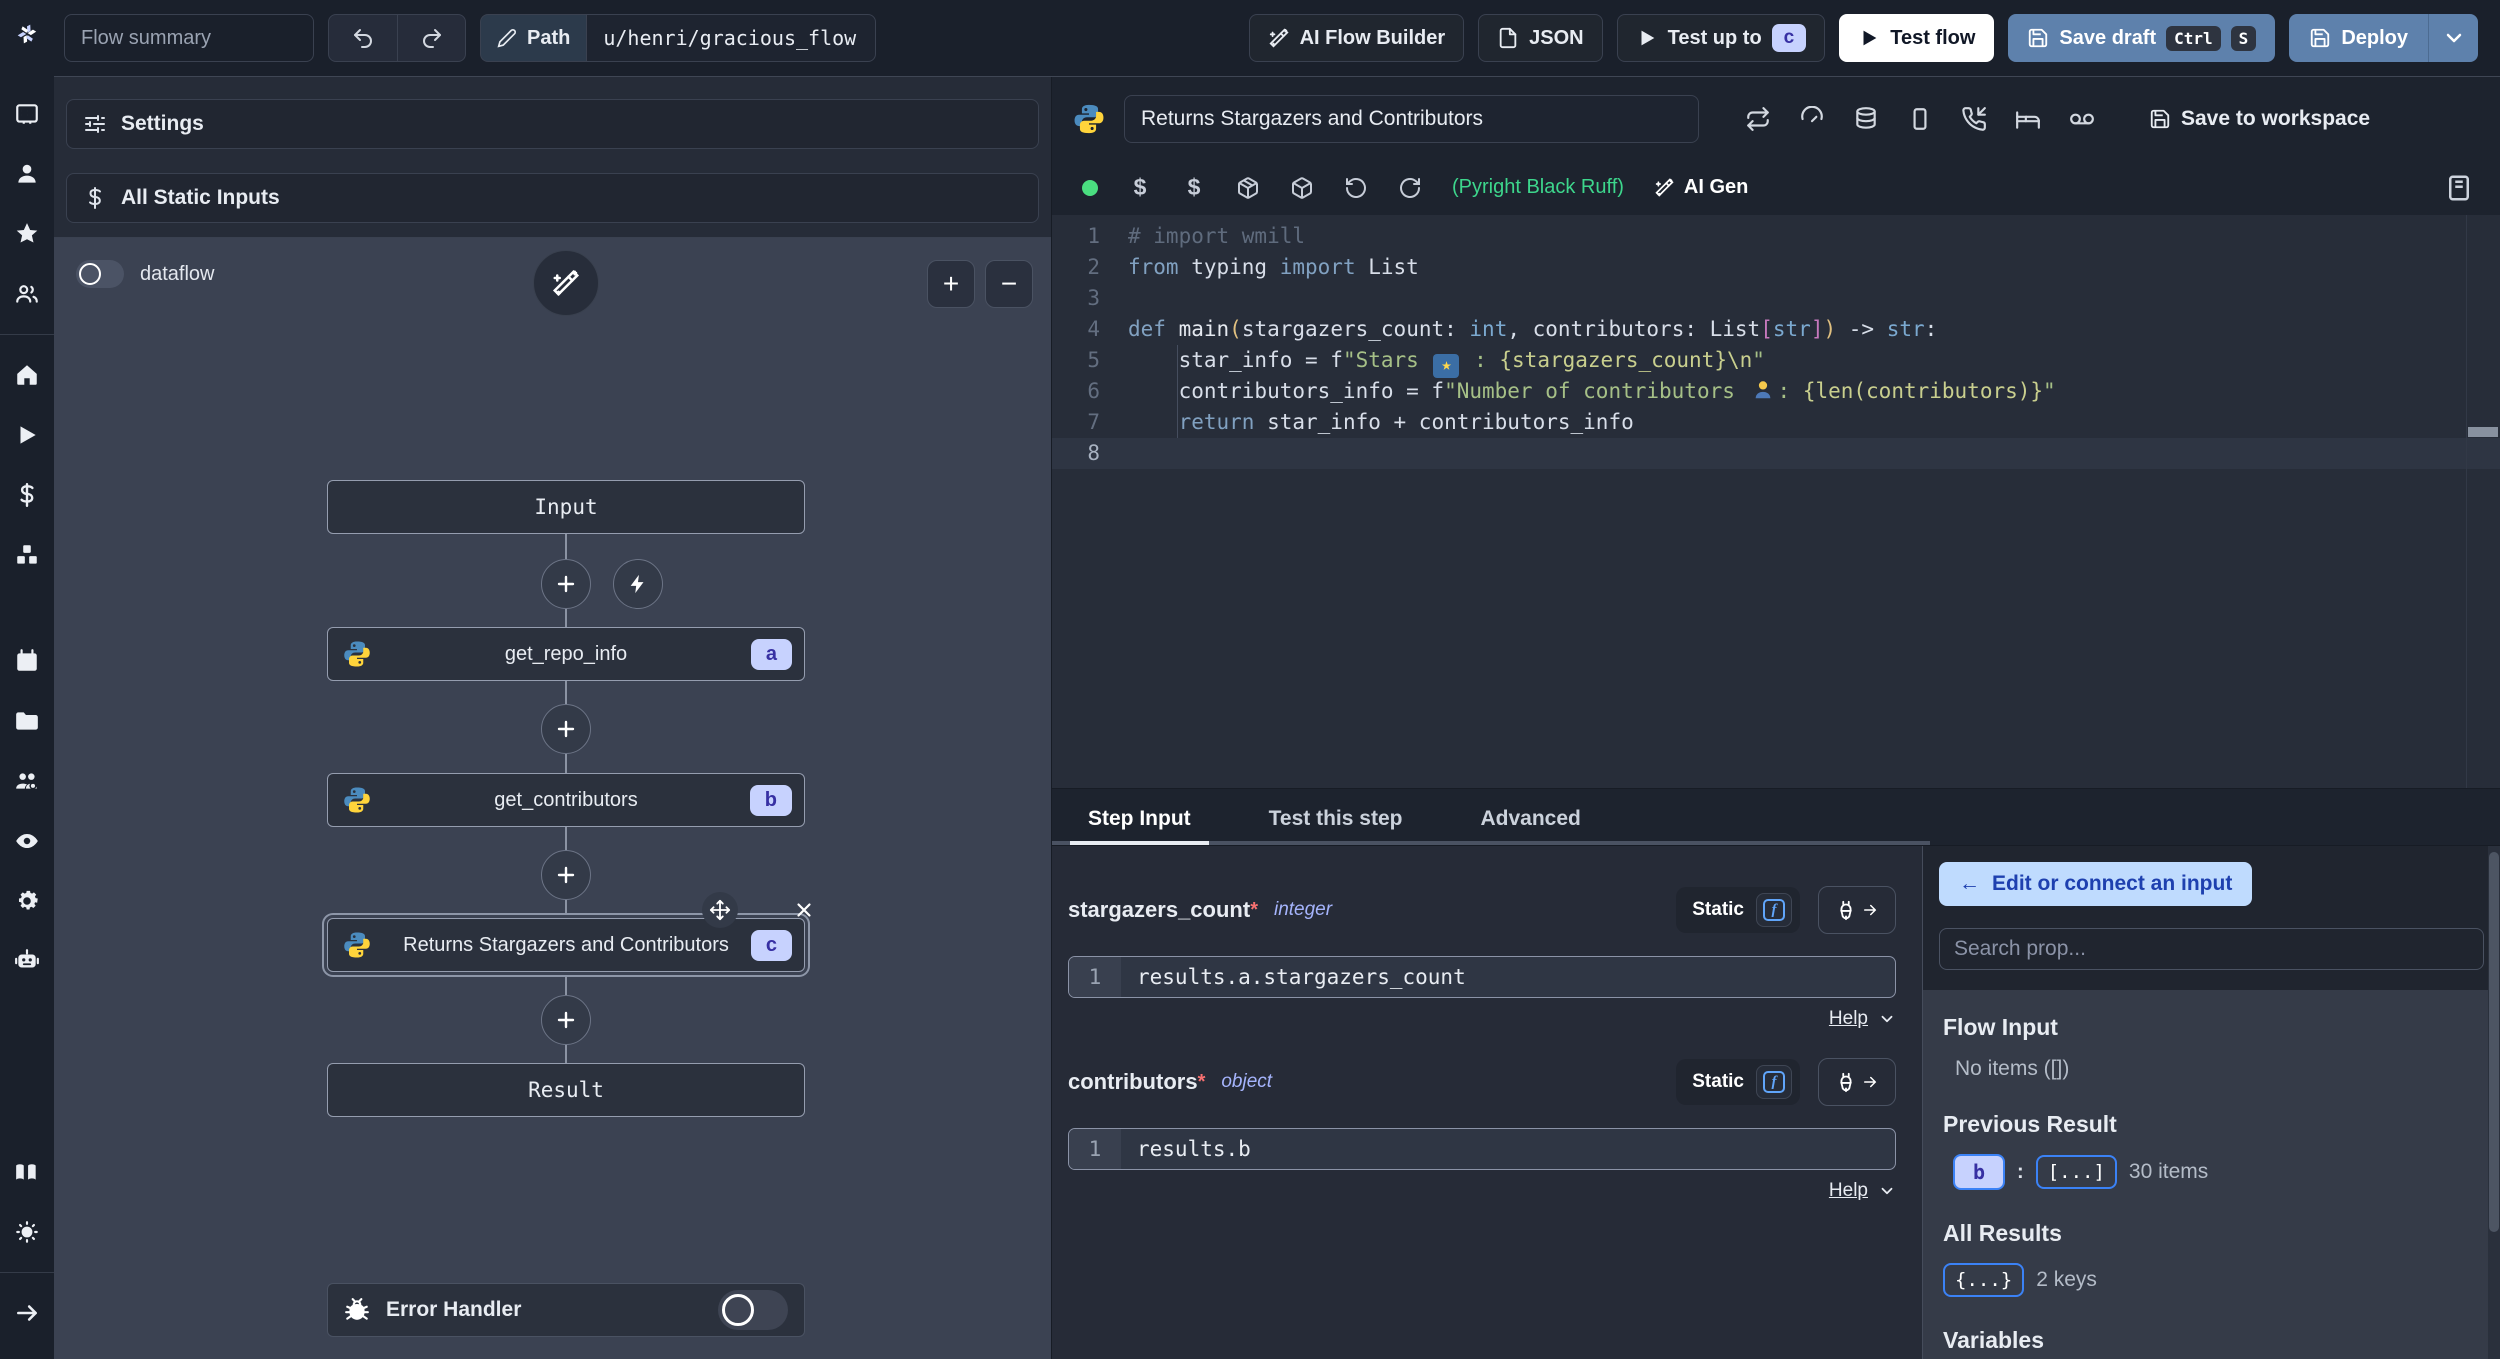 The image size is (2500, 1359). What do you see at coordinates (2142, 38) in the screenshot?
I see `save-draft-button: Save draft Ctrl S` at bounding box center [2142, 38].